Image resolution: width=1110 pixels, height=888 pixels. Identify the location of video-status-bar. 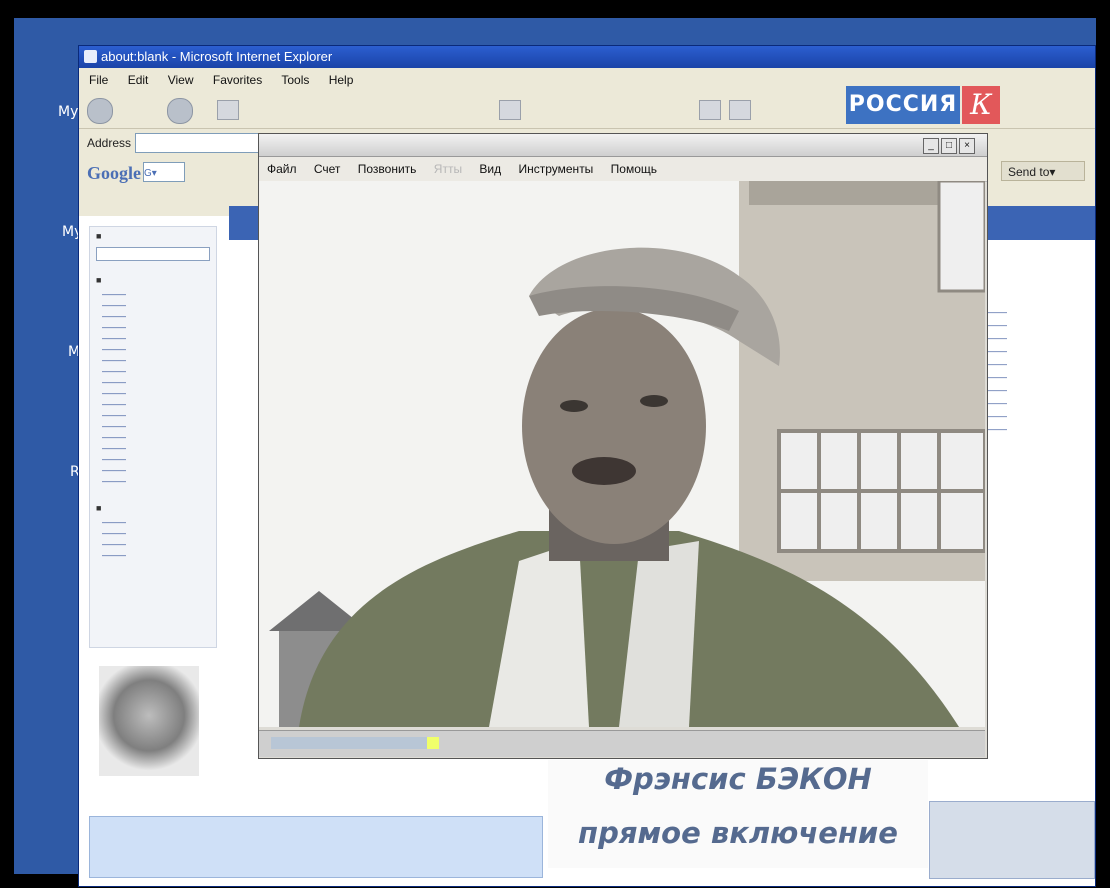
(622, 743).